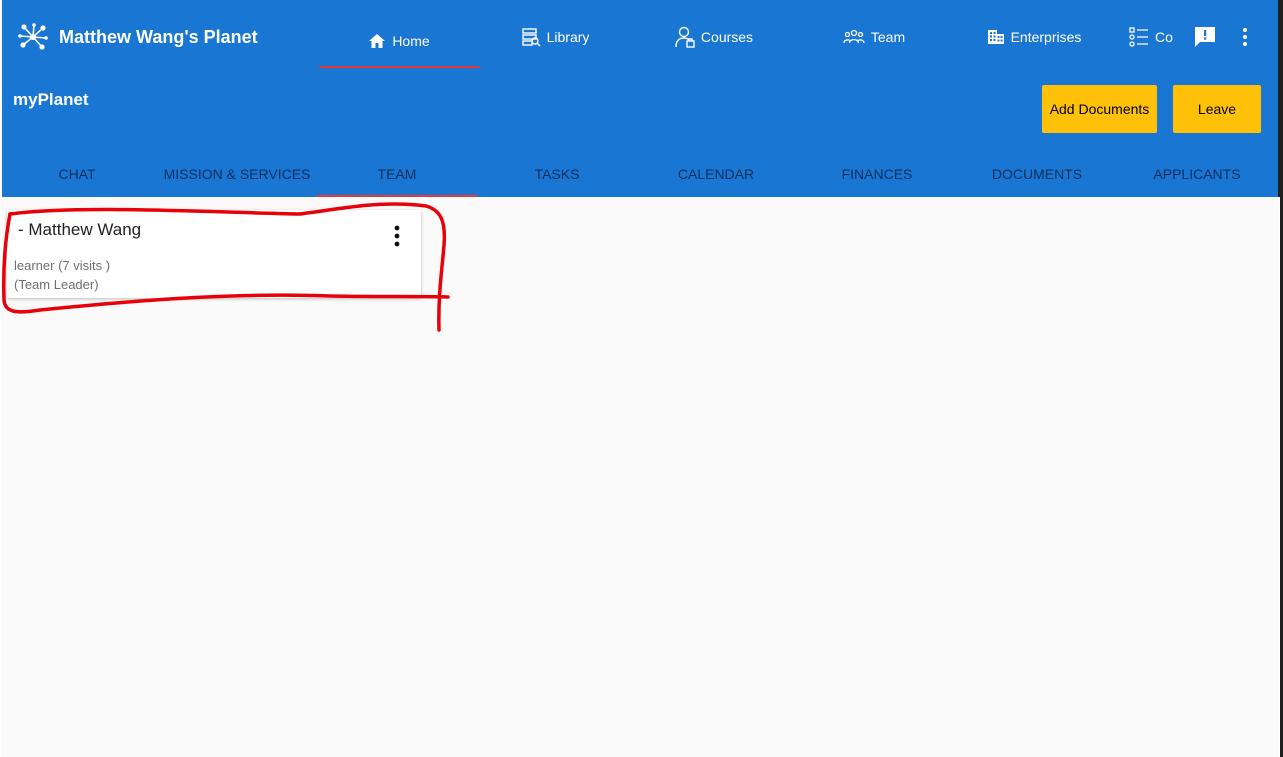  Describe the element at coordinates (397, 236) in the screenshot. I see `member-more-icon` at that location.